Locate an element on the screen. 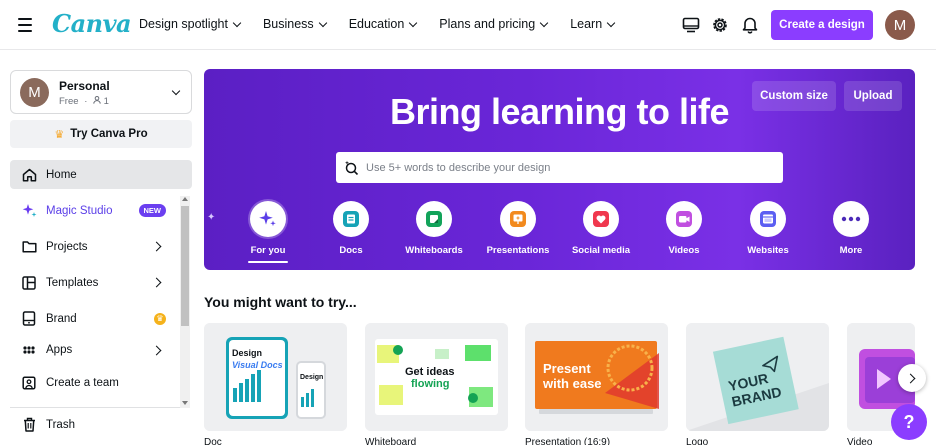 This screenshot has height=445, width=936. nav-learn: Learn is located at coordinates (593, 24).